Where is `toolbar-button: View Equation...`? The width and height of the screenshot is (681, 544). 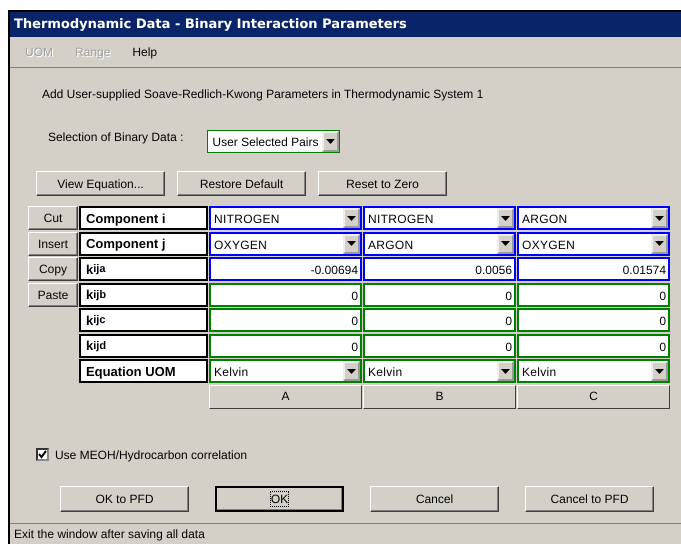
toolbar-button: View Equation... is located at coordinates (100, 183).